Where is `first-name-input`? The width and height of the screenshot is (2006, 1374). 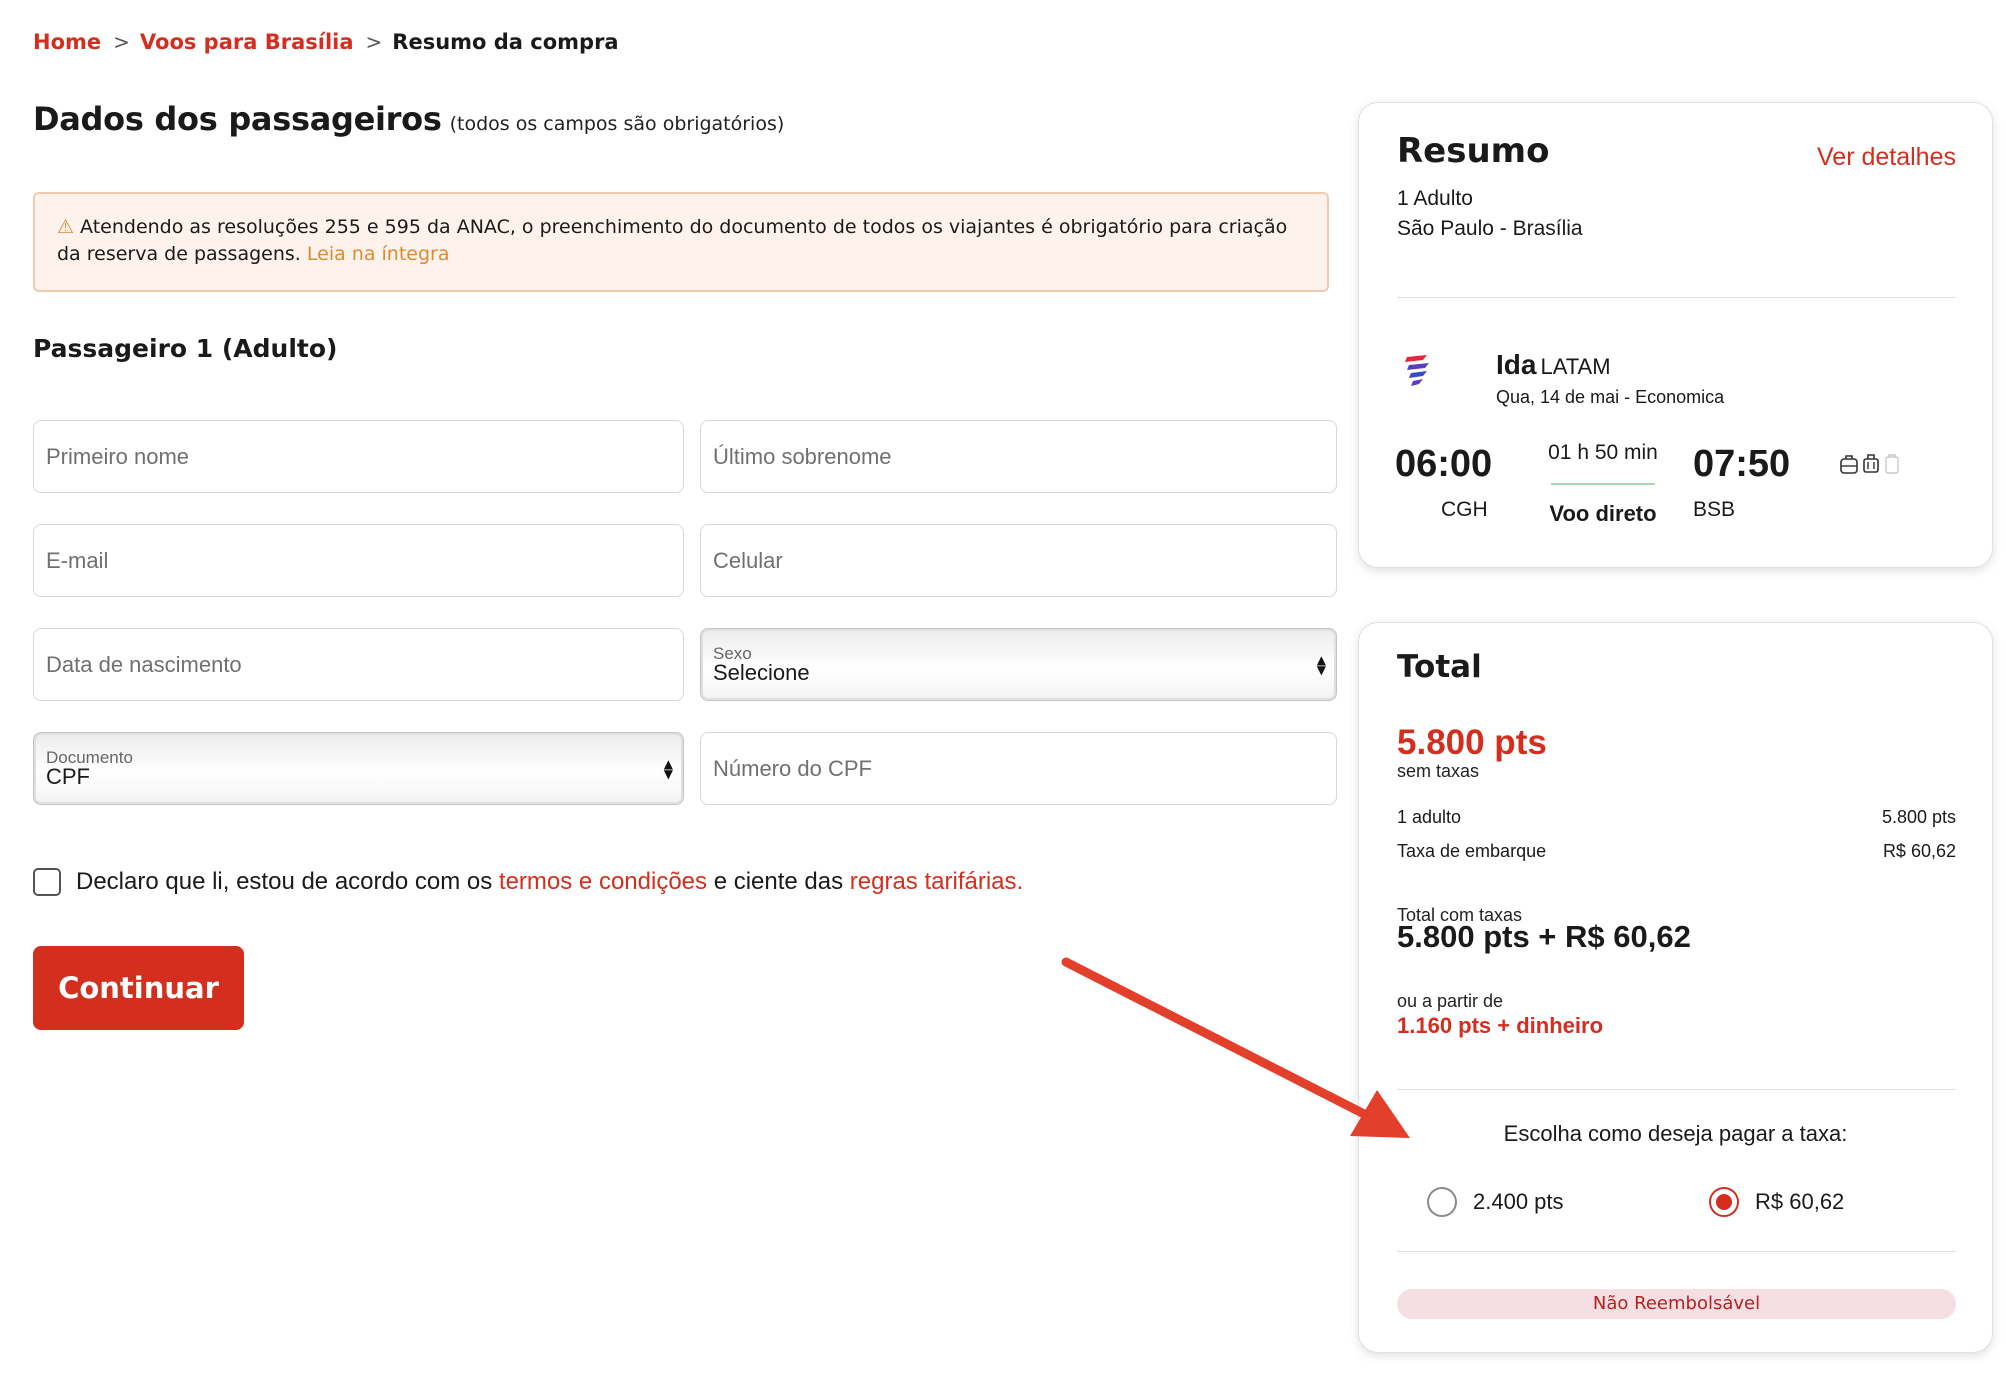
first-name-input is located at coordinates (358, 456).